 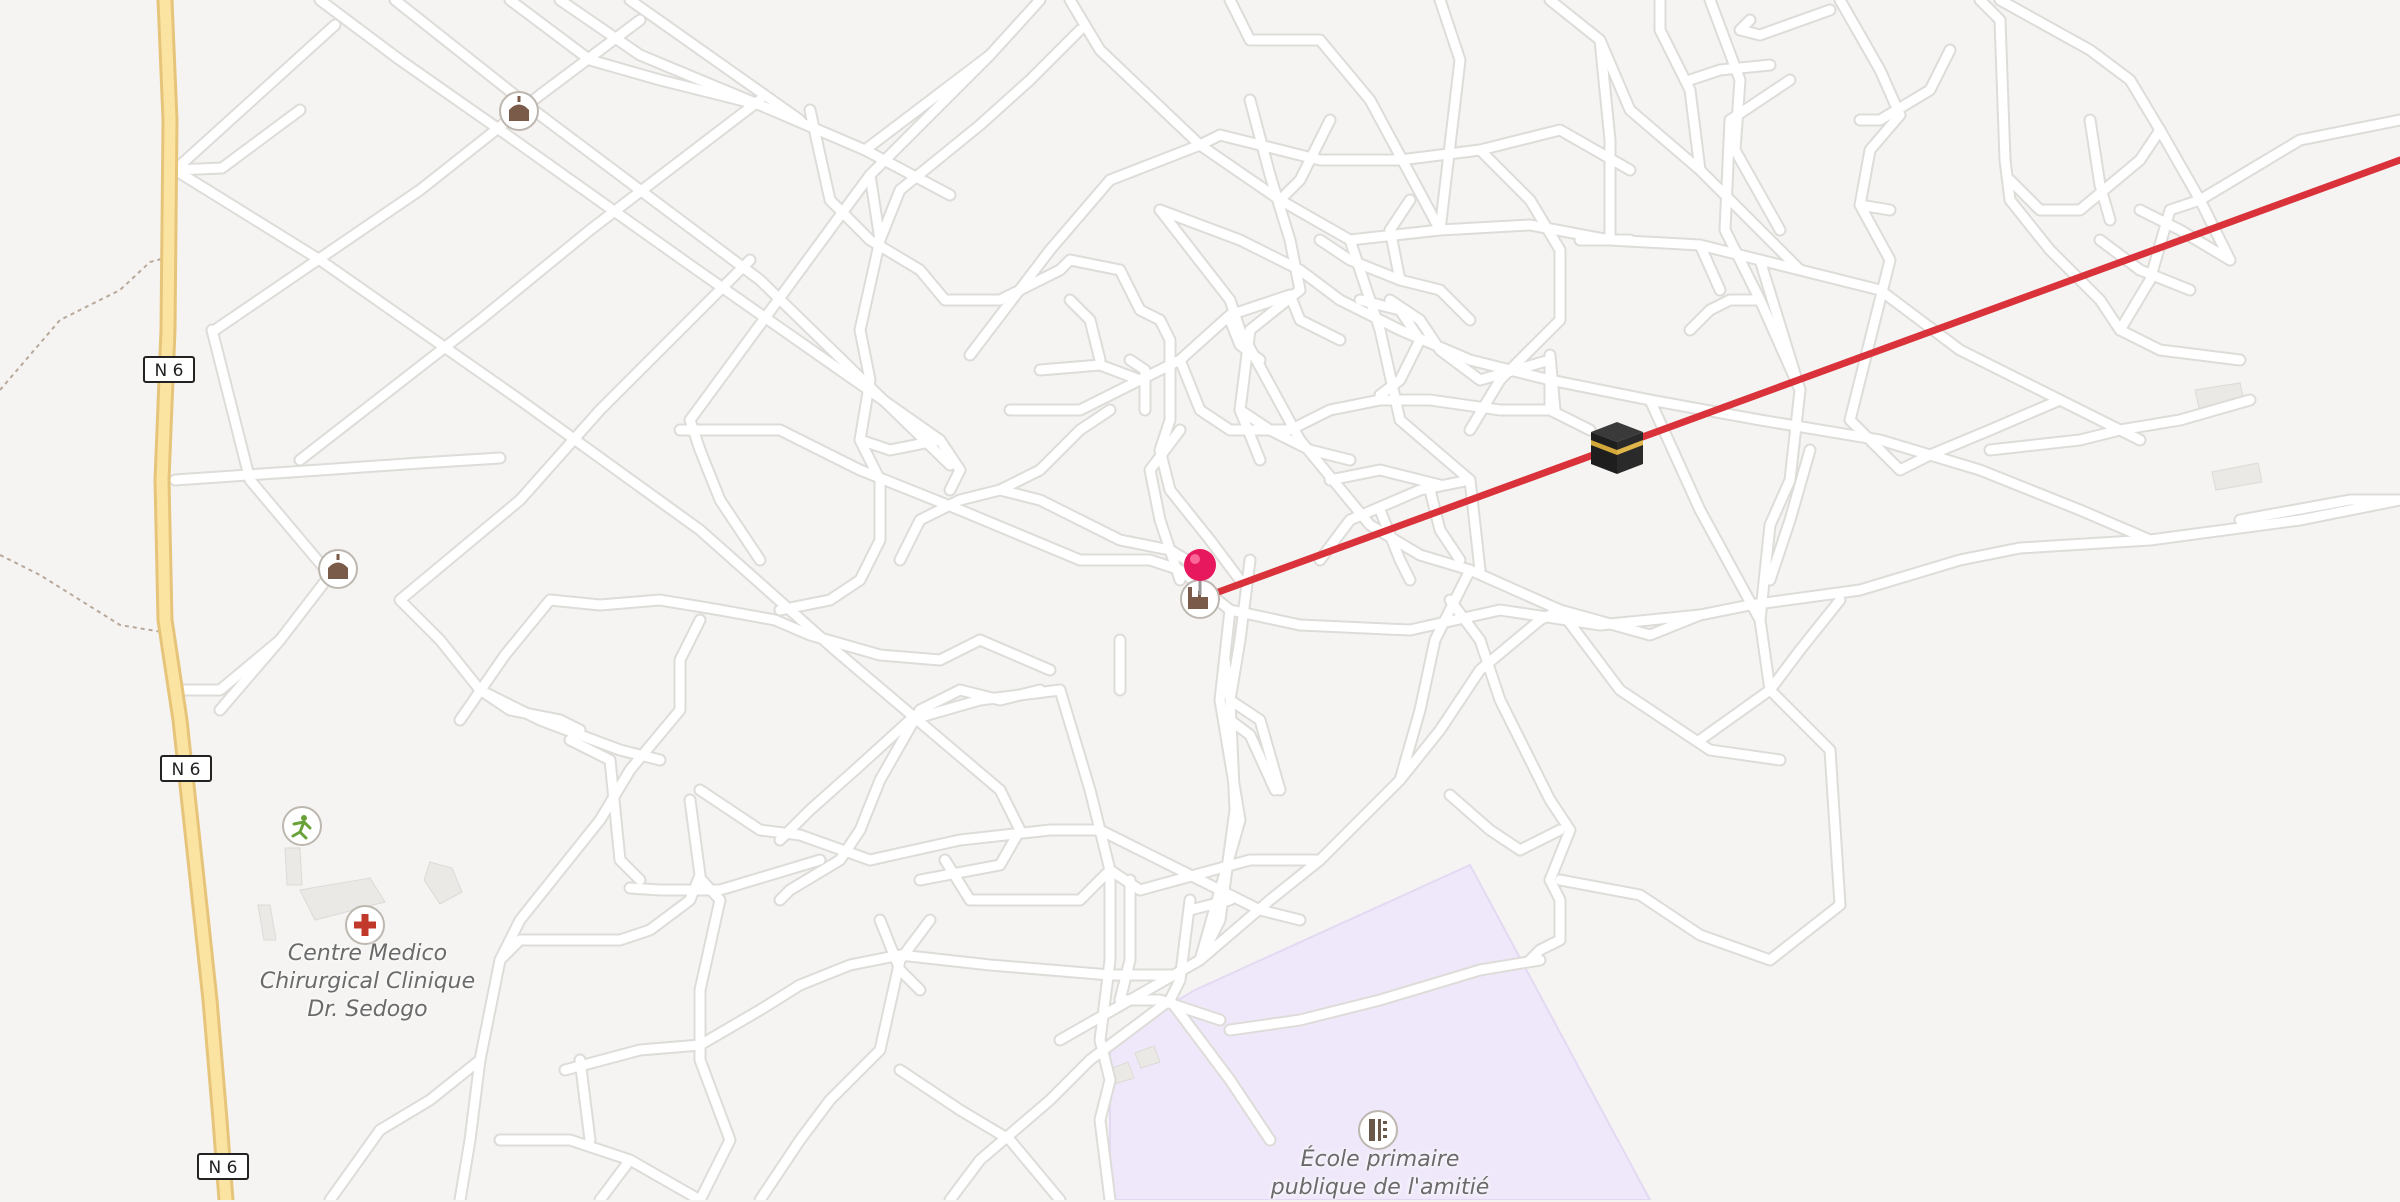 What do you see at coordinates (367, 953) in the screenshot?
I see `clinic-label-line1: Centre Medico` at bounding box center [367, 953].